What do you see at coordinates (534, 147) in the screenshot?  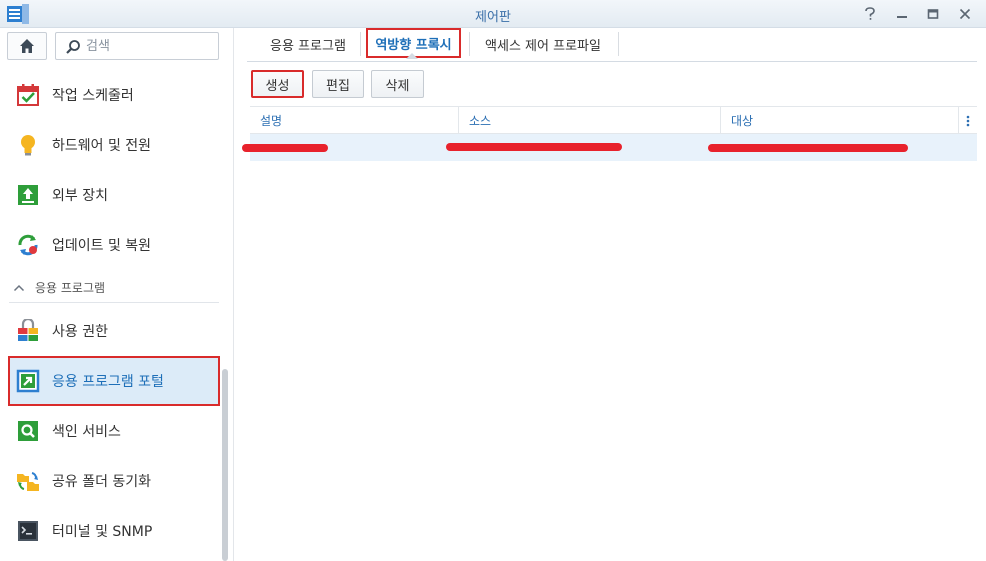 I see `redacted-source` at bounding box center [534, 147].